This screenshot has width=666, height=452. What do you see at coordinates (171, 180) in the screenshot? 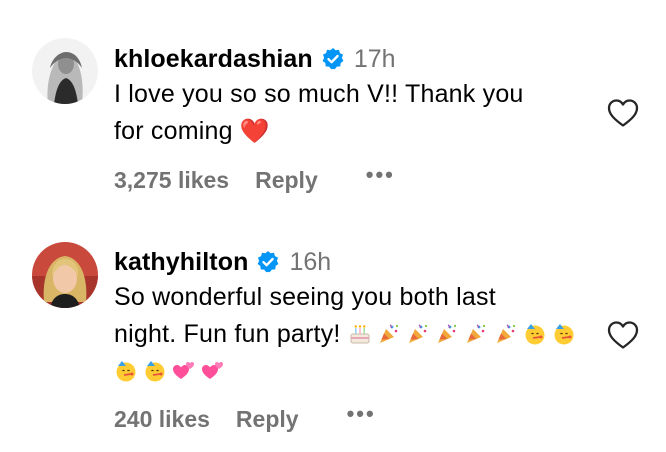
I see `likes-count: 3,275 likes` at bounding box center [171, 180].